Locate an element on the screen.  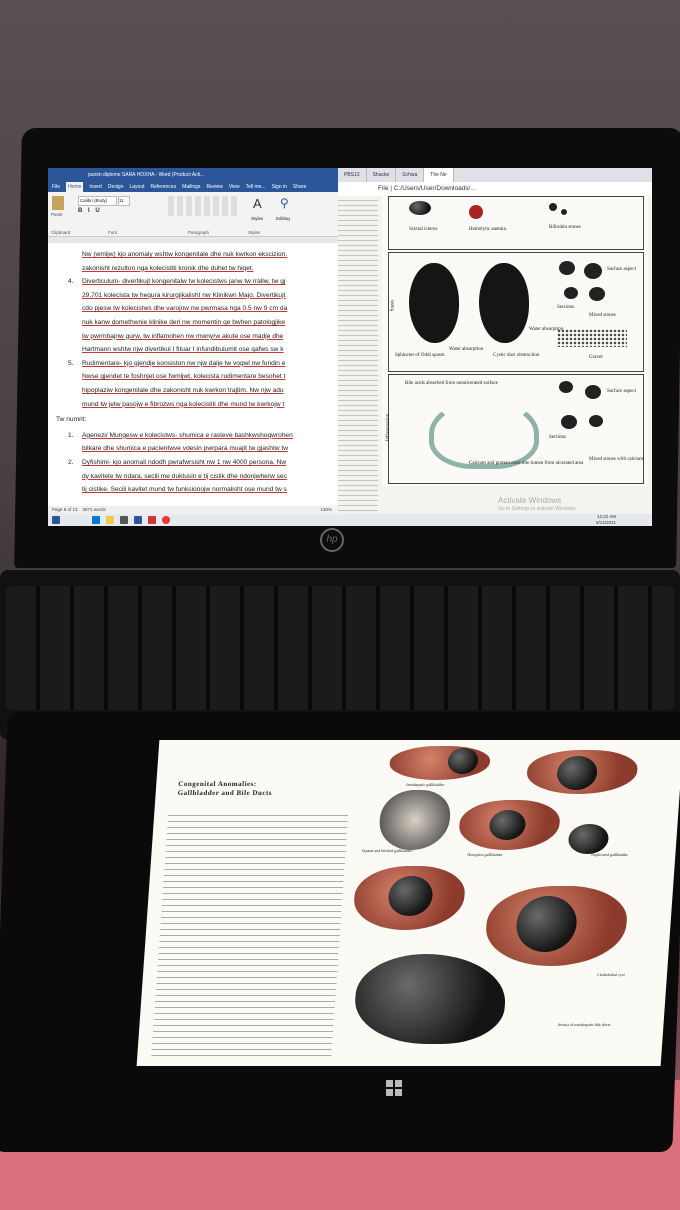
label-sections2: Sections is located at coordinates (557, 437).